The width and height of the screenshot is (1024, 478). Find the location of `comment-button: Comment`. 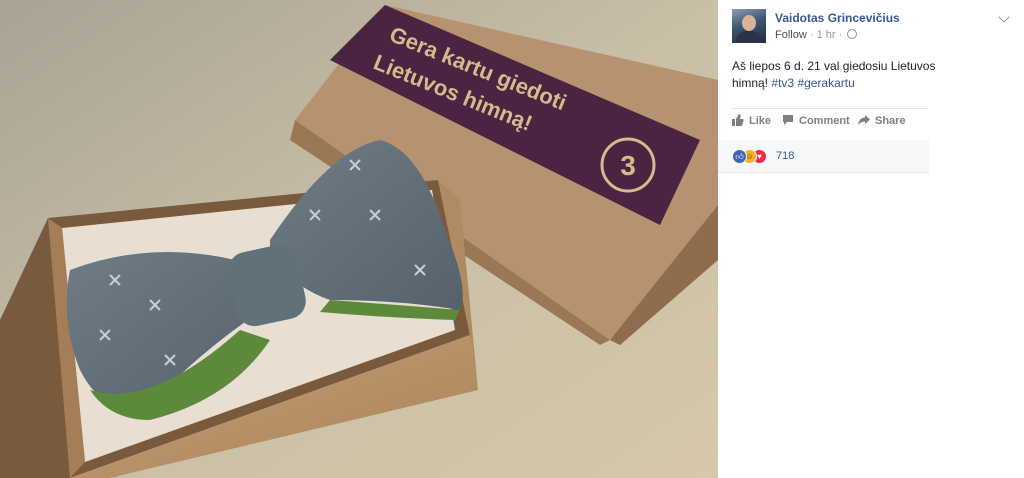

comment-button: Comment is located at coordinates (816, 120).